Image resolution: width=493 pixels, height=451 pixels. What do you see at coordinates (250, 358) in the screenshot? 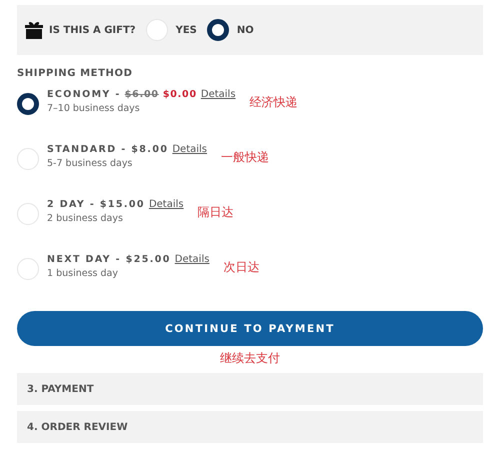
I see `annotation: 继续去支付` at bounding box center [250, 358].